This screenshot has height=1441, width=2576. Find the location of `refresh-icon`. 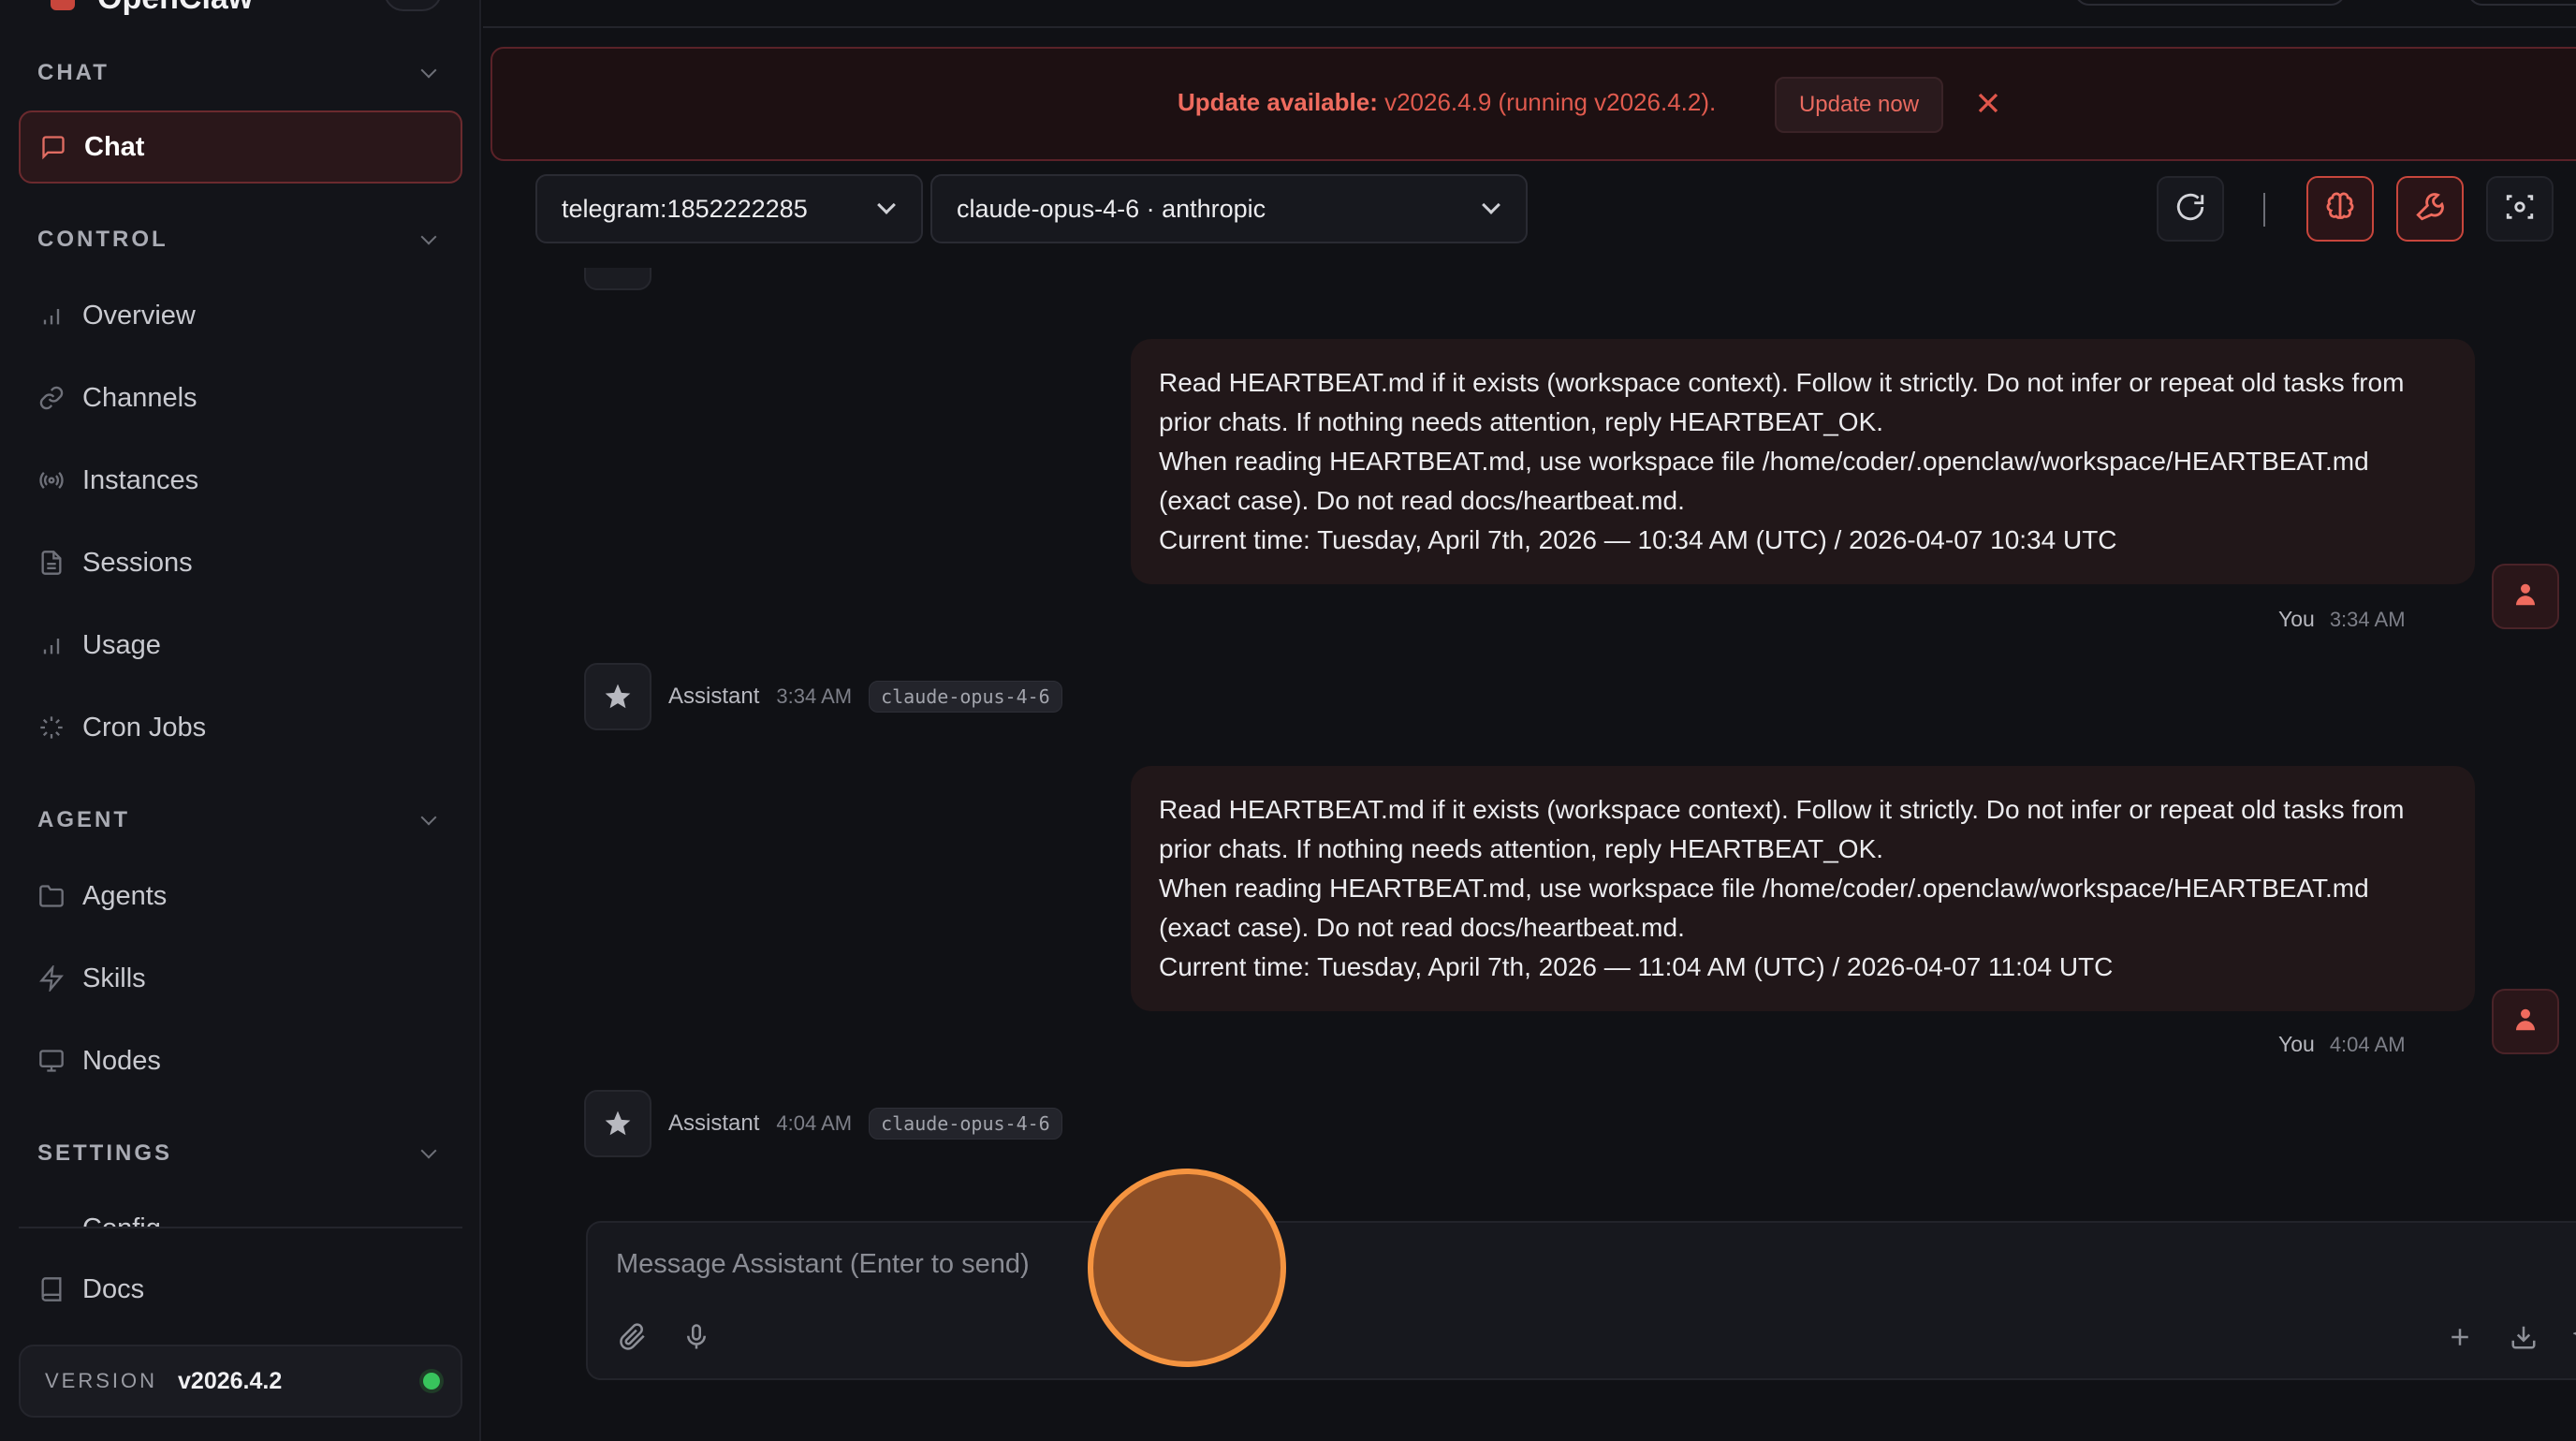

refresh-icon is located at coordinates (2190, 209).